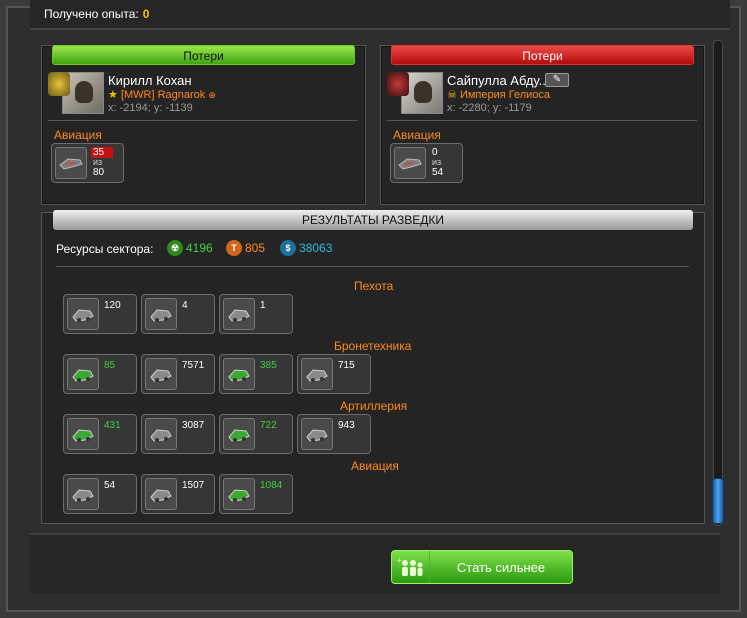 Image resolution: width=747 pixels, height=618 pixels. What do you see at coordinates (505, 95) in the screenshot?
I see `defender-alliance-label: Империя Гелиоса` at bounding box center [505, 95].